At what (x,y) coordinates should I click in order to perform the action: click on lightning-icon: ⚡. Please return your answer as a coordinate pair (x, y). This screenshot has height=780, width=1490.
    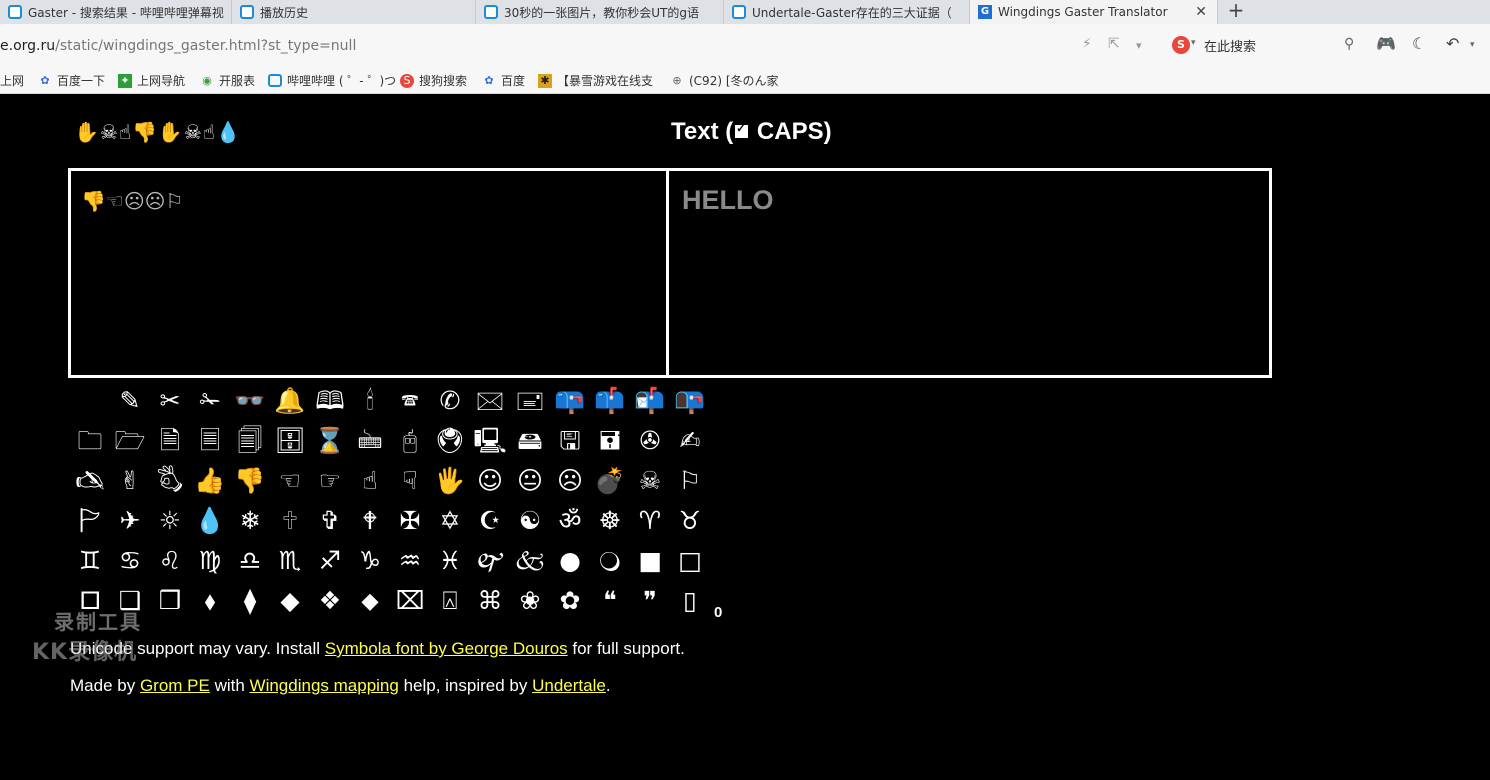
    Looking at the image, I should click on (1087, 44).